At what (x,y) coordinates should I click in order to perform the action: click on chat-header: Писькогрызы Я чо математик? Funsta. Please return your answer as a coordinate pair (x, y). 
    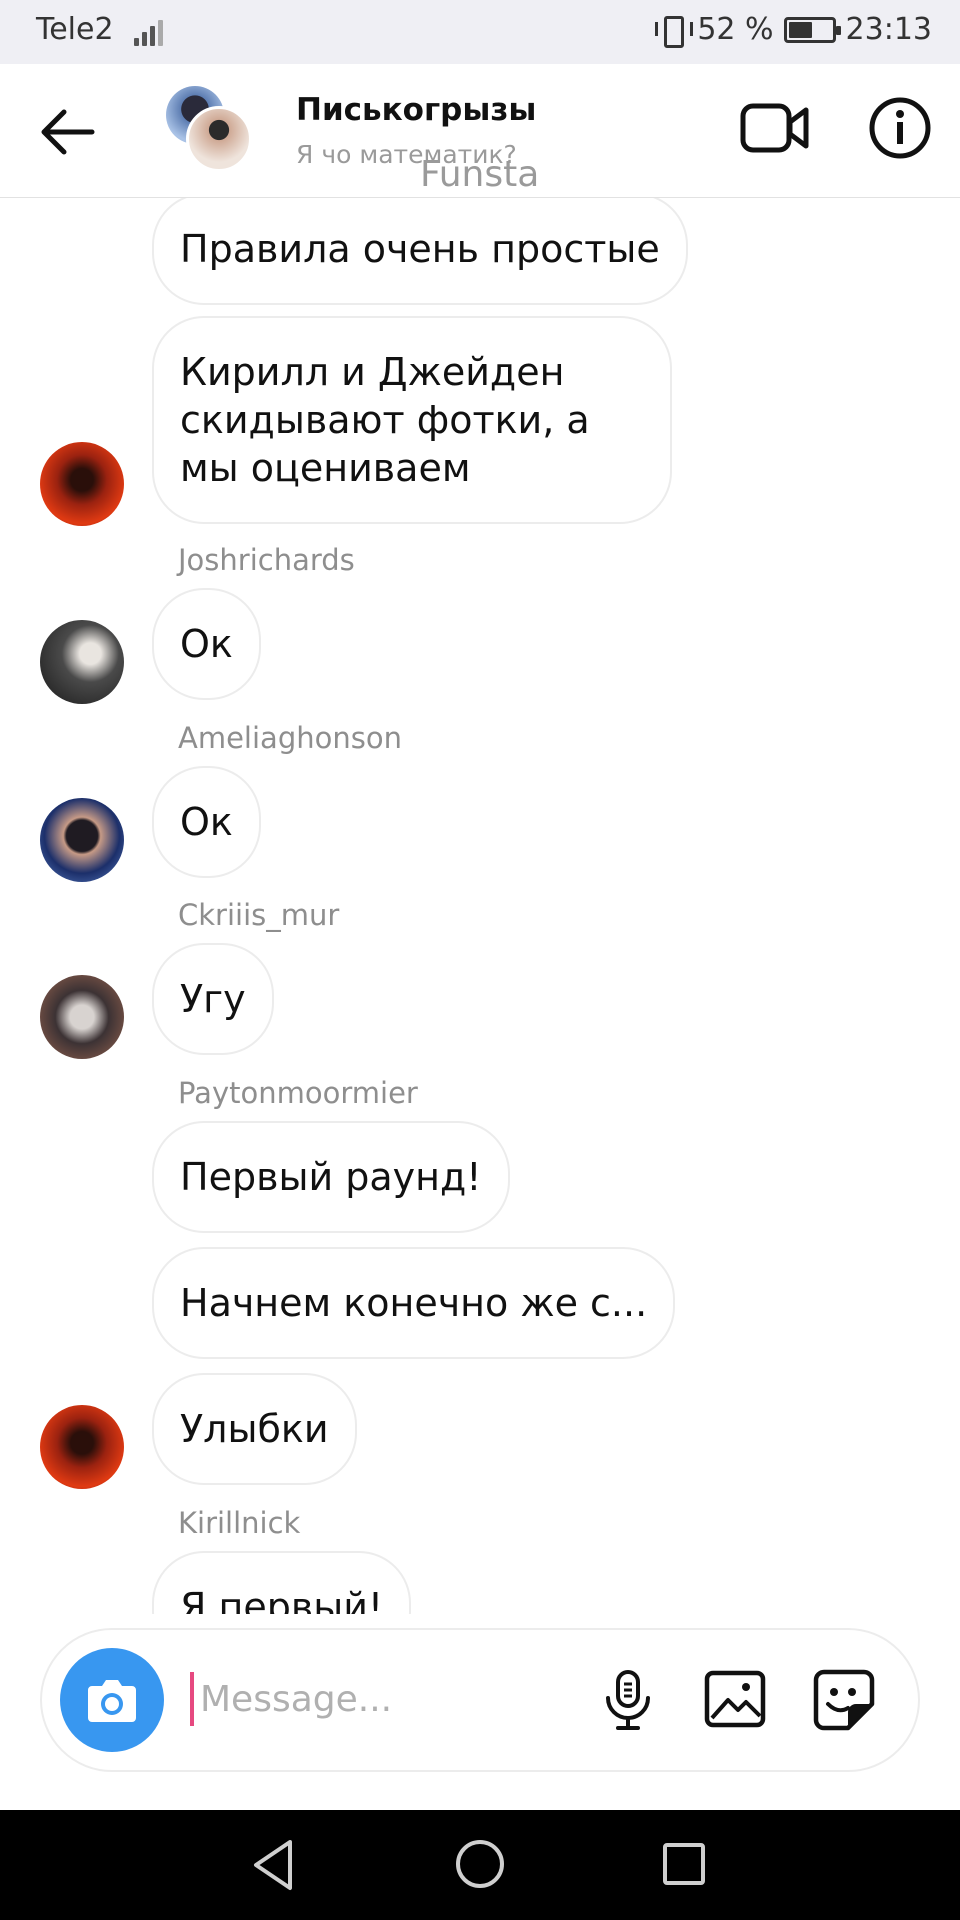
    Looking at the image, I should click on (480, 131).